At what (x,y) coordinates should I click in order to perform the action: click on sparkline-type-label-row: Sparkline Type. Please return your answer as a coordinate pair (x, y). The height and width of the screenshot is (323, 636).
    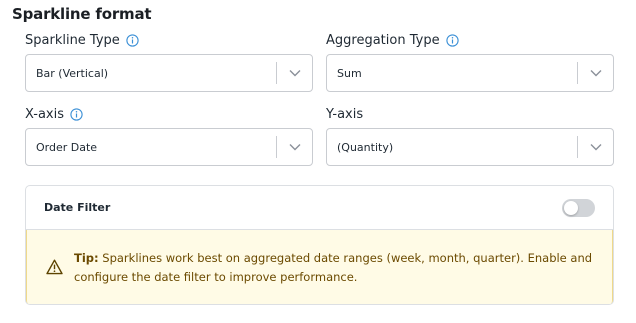
    Looking at the image, I should click on (82, 40).